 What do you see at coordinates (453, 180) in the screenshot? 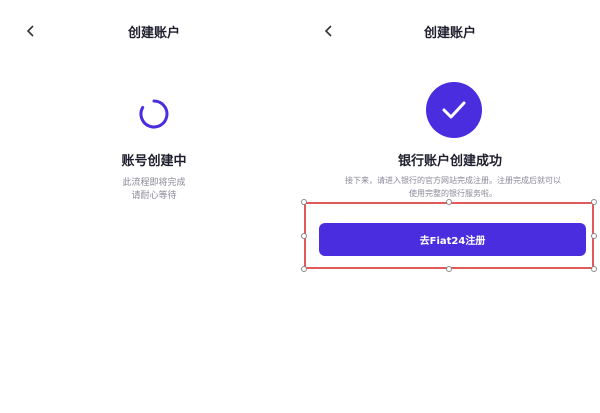
I see `success-description-line-1: 接下来，请进入银行的官方网站完成注册。注册完成后就可以` at bounding box center [453, 180].